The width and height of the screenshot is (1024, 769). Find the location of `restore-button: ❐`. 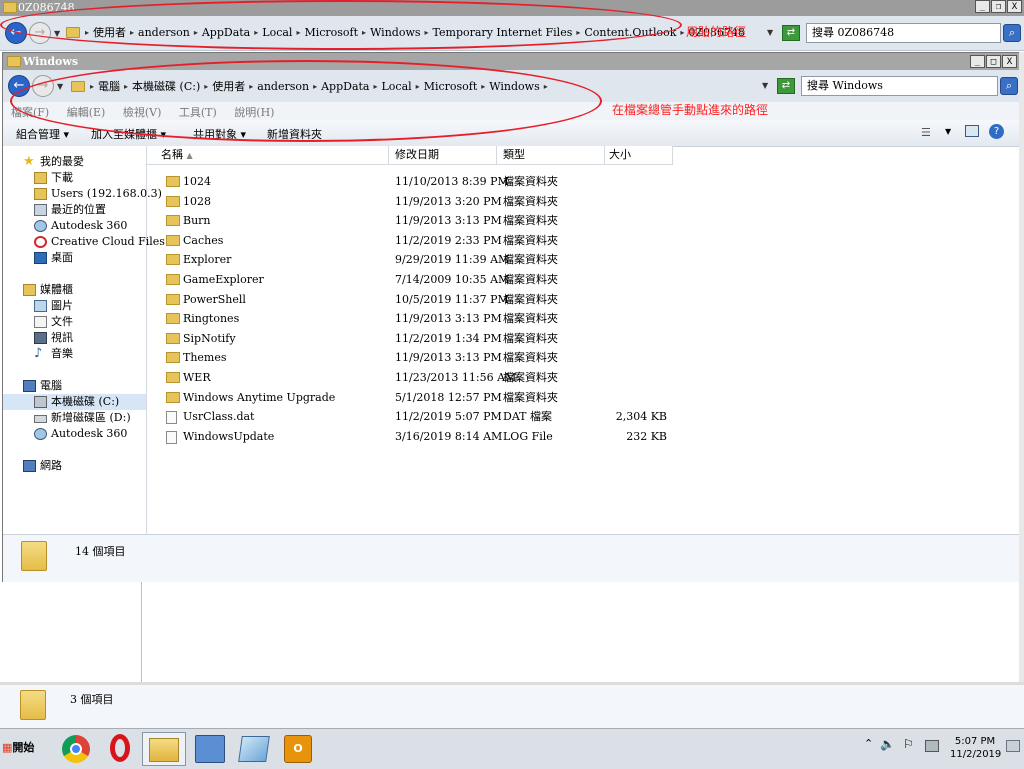

restore-button: ❐ is located at coordinates (998, 6).